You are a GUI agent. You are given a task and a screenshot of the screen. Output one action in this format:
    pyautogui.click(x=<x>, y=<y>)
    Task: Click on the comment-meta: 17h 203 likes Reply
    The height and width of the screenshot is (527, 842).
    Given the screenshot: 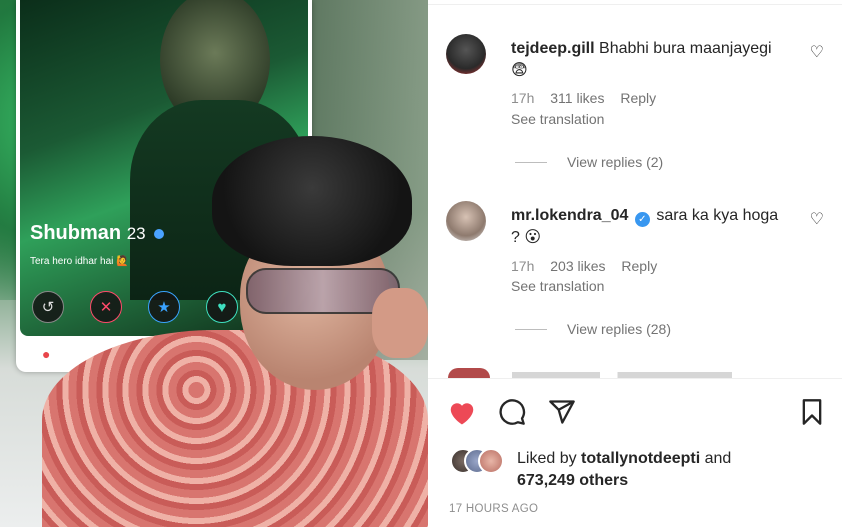 What is the action you would take?
    pyautogui.click(x=590, y=266)
    